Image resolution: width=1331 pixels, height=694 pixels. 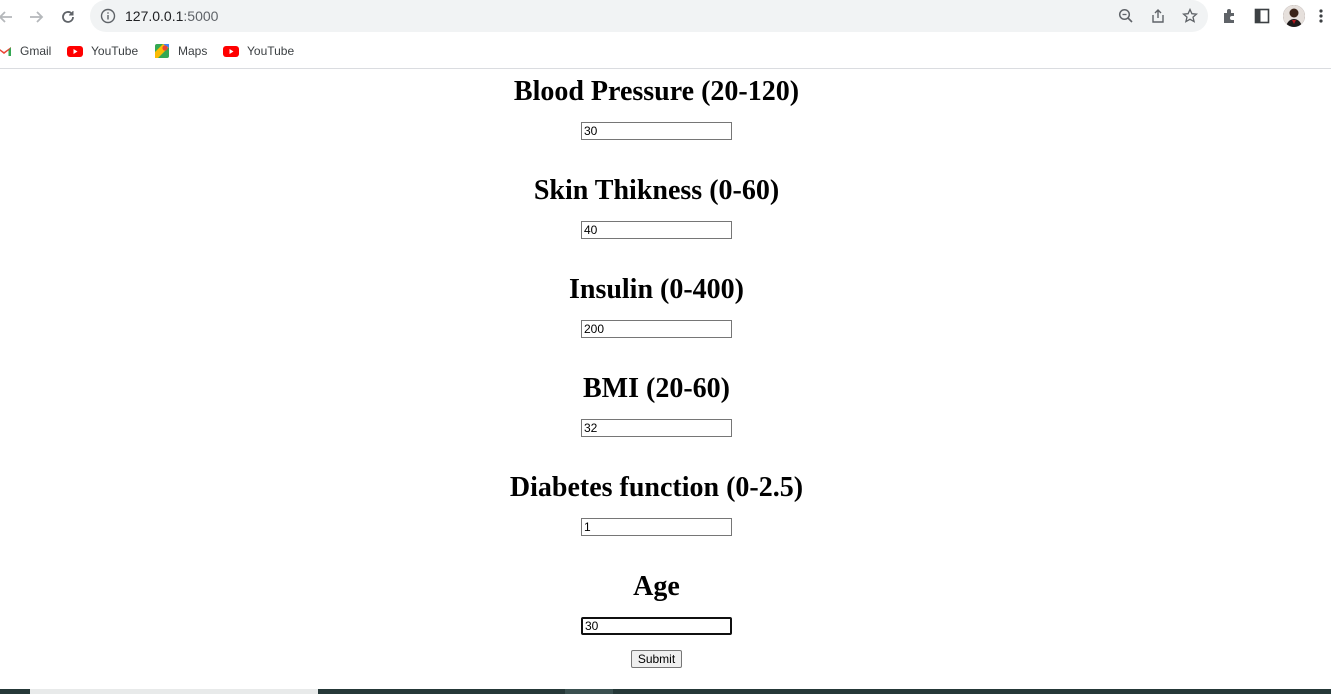 What do you see at coordinates (656, 289) in the screenshot?
I see `insulin-label: Insulin (0-400)` at bounding box center [656, 289].